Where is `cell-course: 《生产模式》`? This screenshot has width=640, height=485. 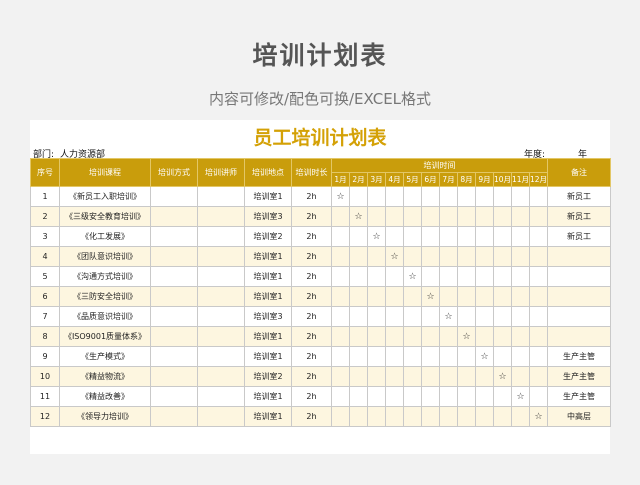 cell-course: 《生产模式》 is located at coordinates (105, 356).